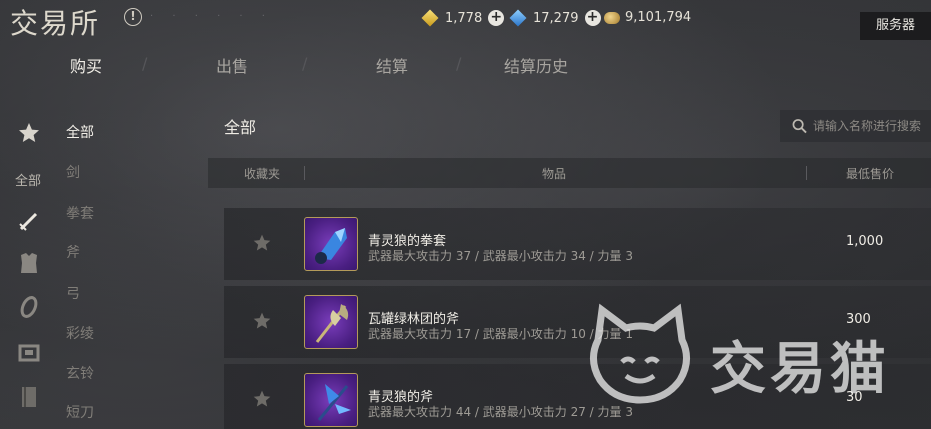 The width and height of the screenshot is (931, 429). I want to click on table-row: 青灵狼的斧 武器最大攻击力 44 / 武器最小攻击力 27 / 力量 3 30, so click(577, 396).